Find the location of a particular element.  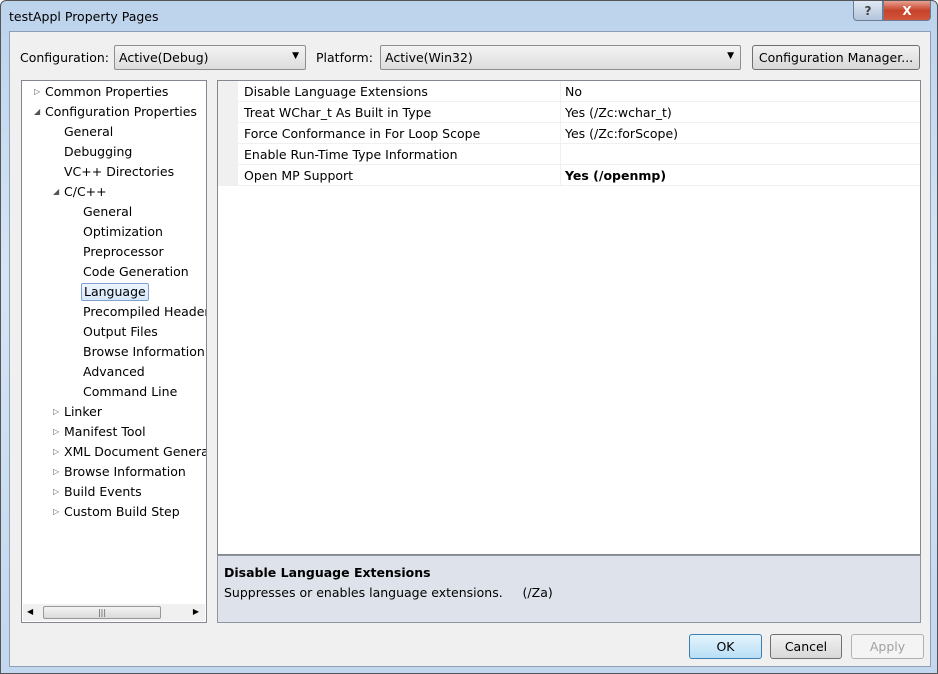

tree-item: Common Properties is located at coordinates (106, 92).